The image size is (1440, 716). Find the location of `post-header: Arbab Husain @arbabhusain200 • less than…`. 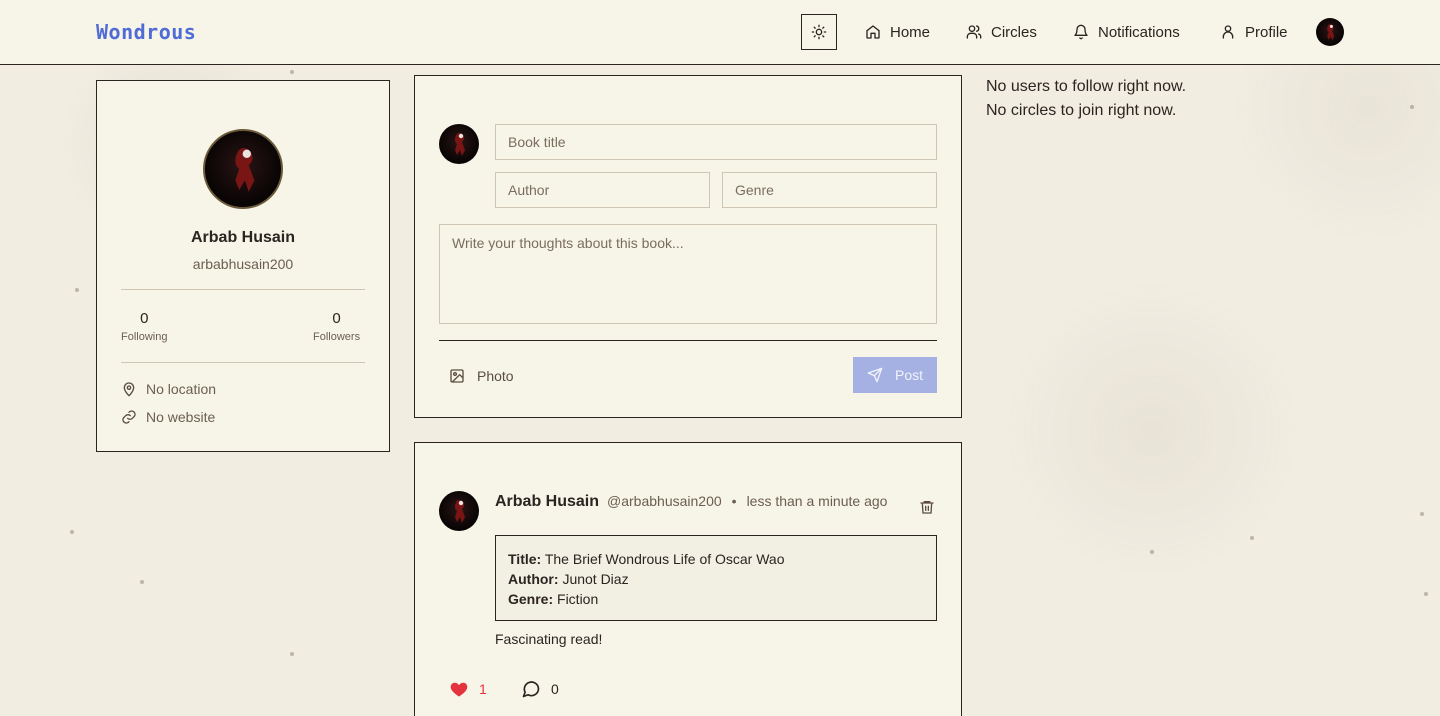

post-header: Arbab Husain @arbabhusain200 • less than… is located at coordinates (691, 502).